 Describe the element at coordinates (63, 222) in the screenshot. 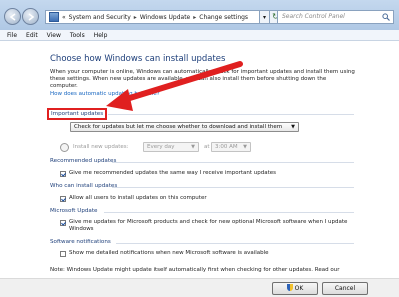

I see `microsoft-update-checkbox` at that location.